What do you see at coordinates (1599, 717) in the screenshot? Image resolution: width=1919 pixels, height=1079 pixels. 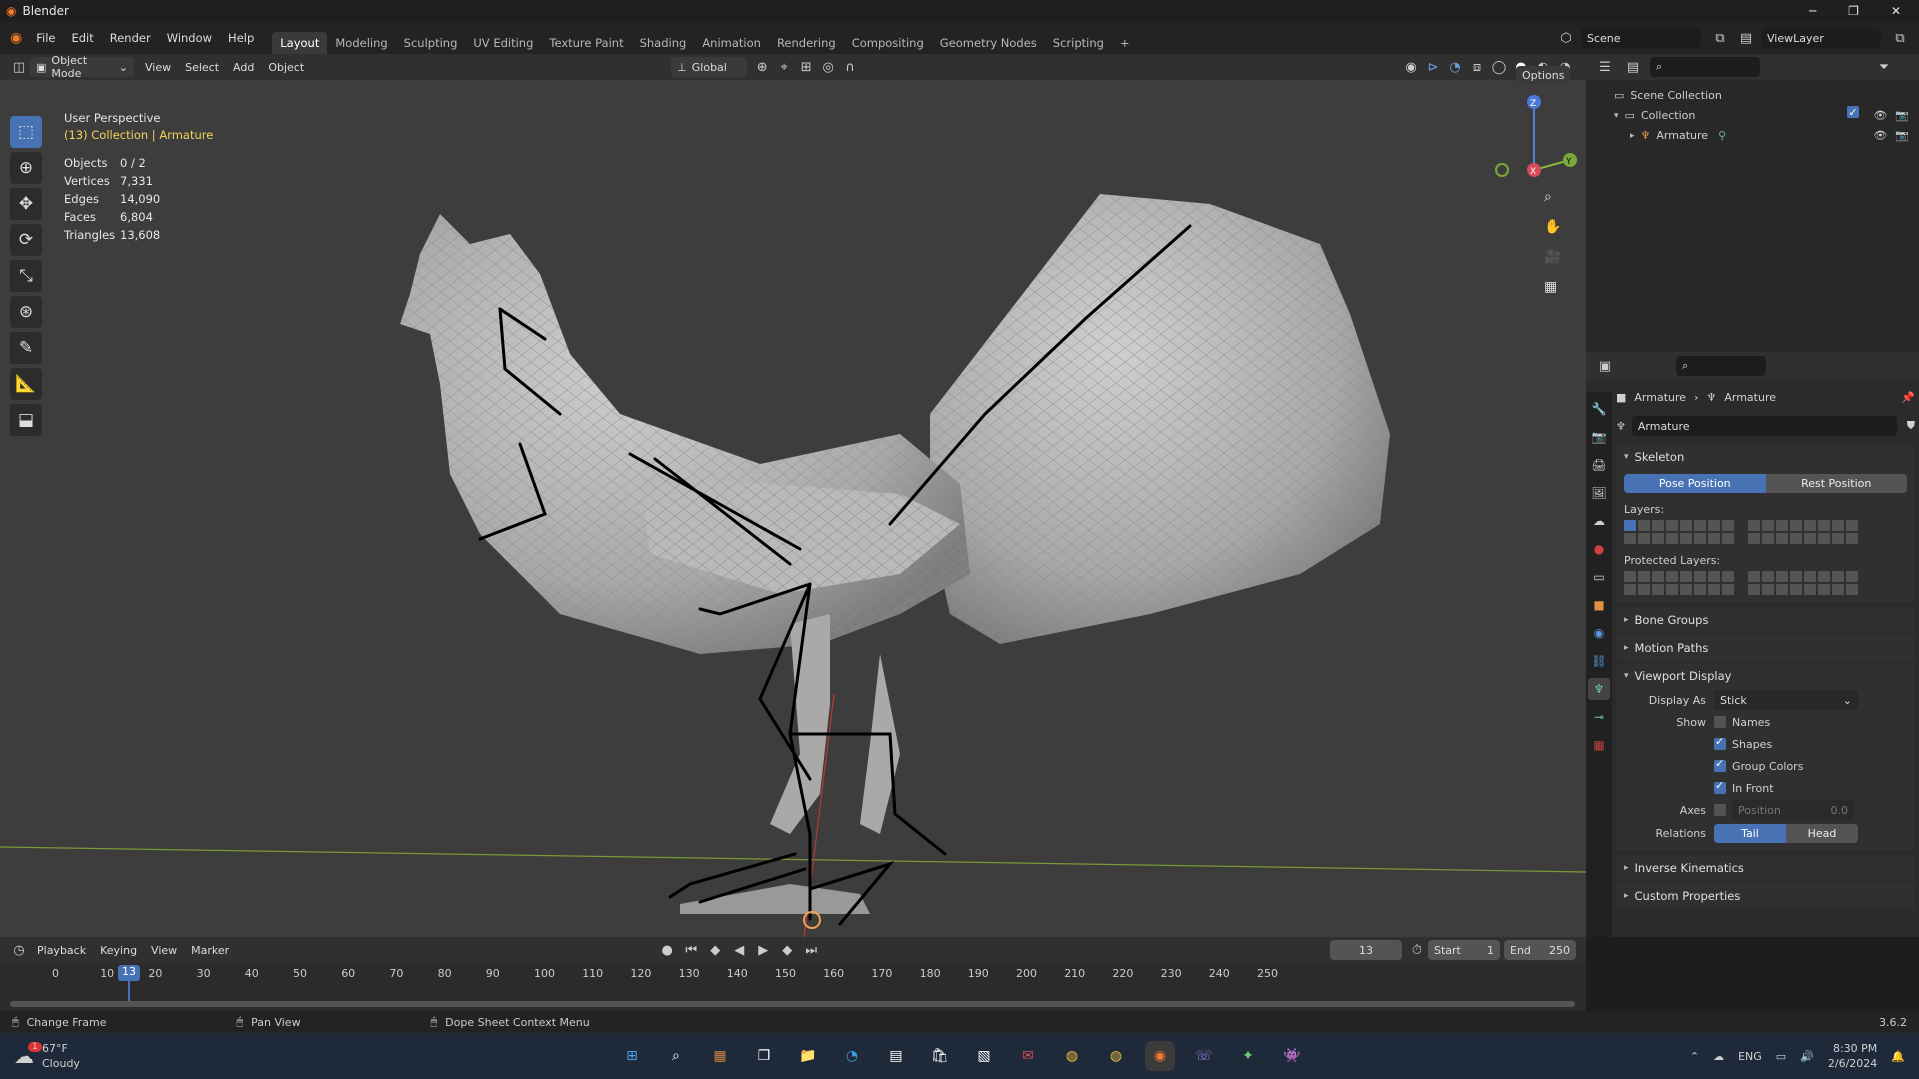 I see `bone-tab-icon: ⊸` at bounding box center [1599, 717].